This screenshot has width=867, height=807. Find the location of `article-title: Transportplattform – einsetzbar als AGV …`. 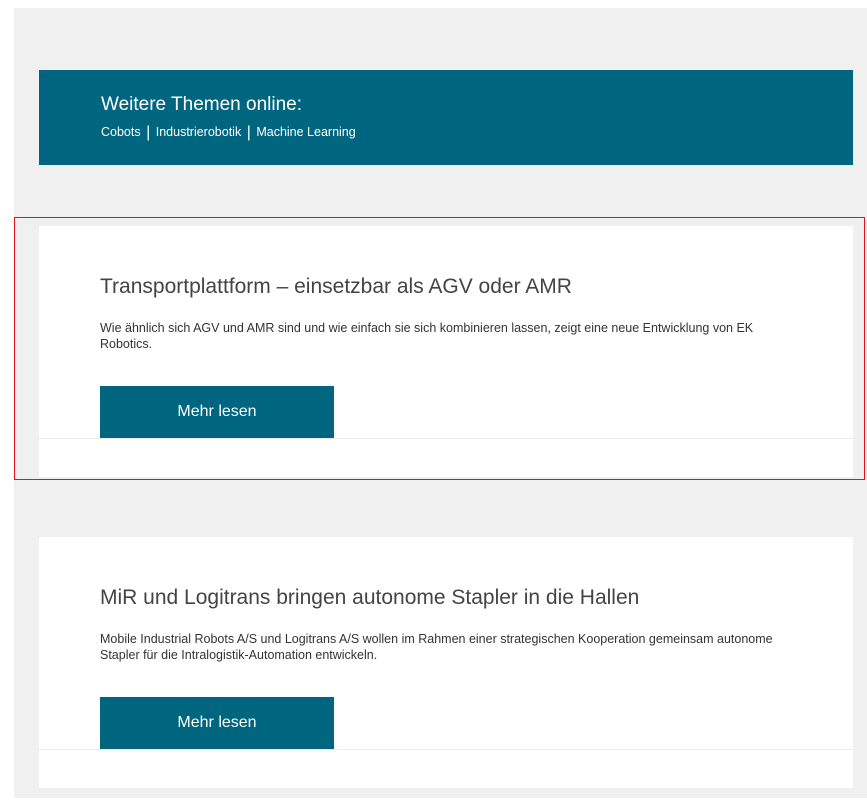

article-title: Transportplattform – einsetzbar als AGV … is located at coordinates (336, 287).